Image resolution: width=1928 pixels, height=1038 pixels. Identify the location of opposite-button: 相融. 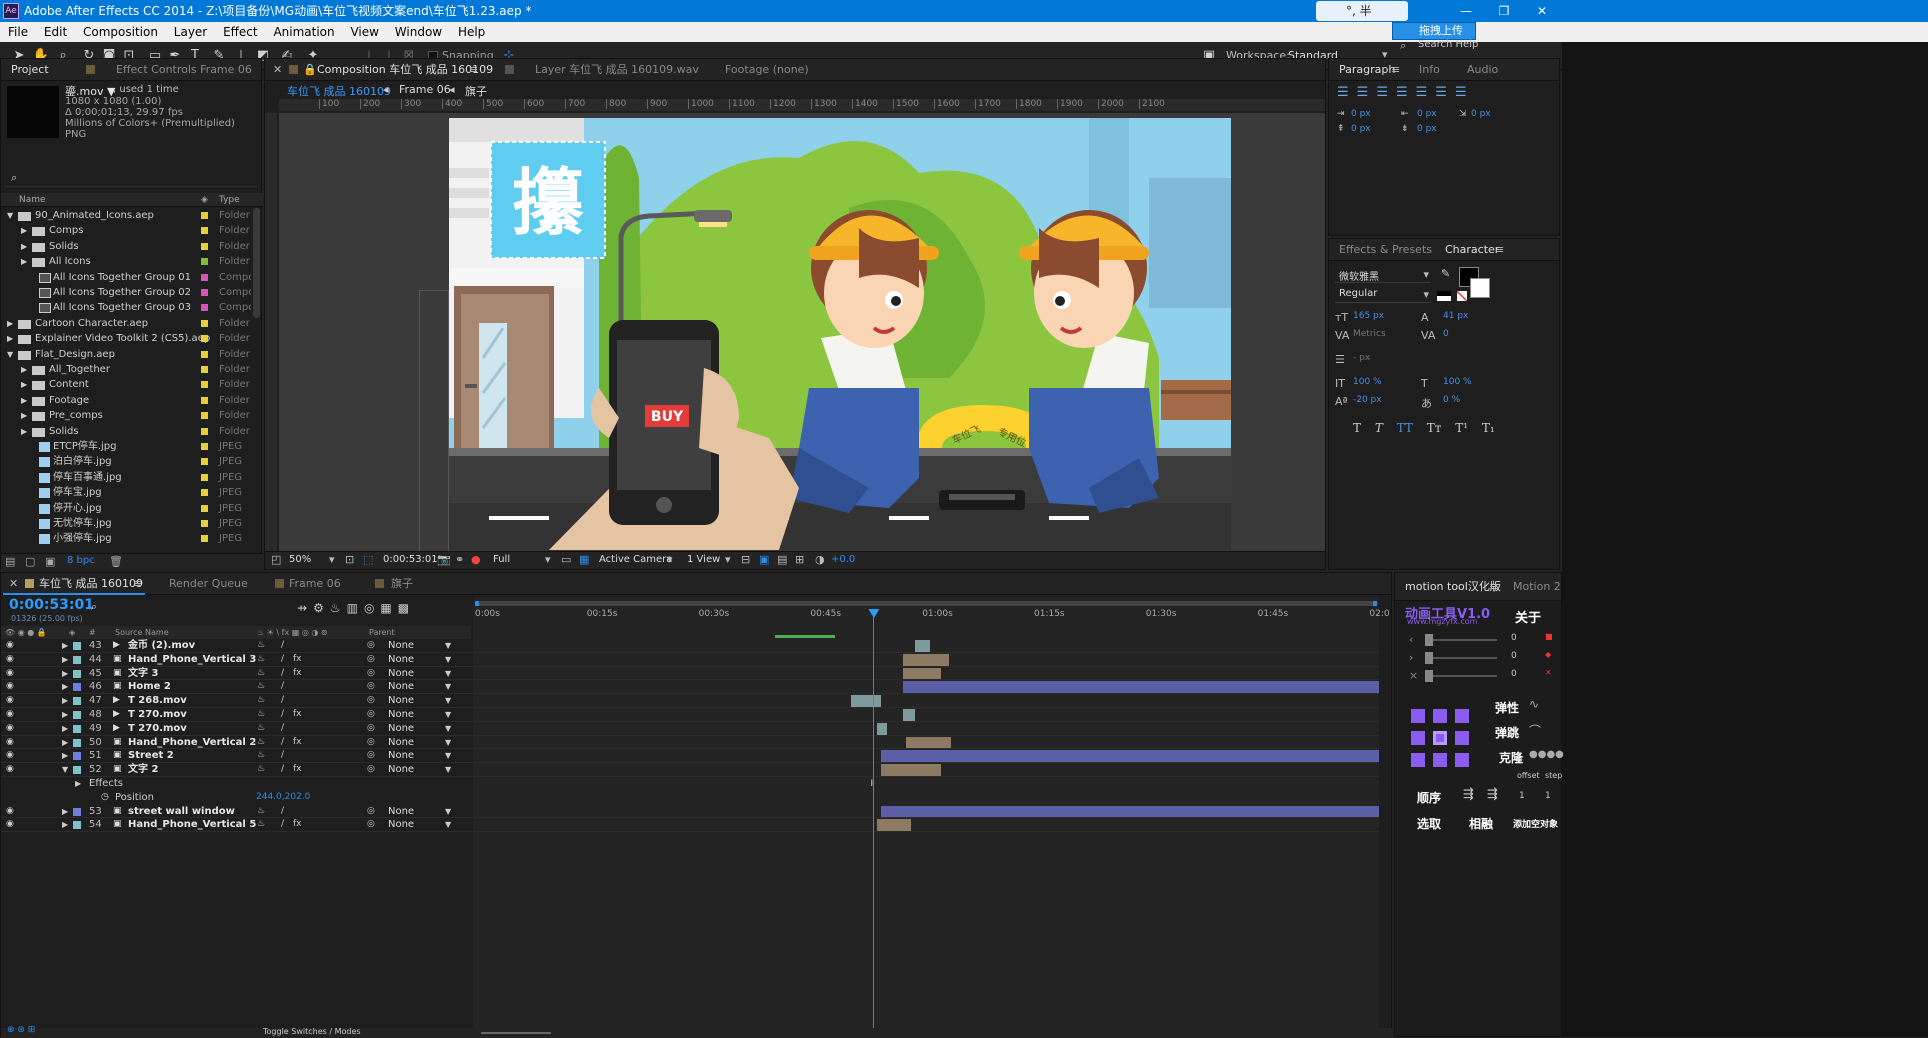
(1481, 823).